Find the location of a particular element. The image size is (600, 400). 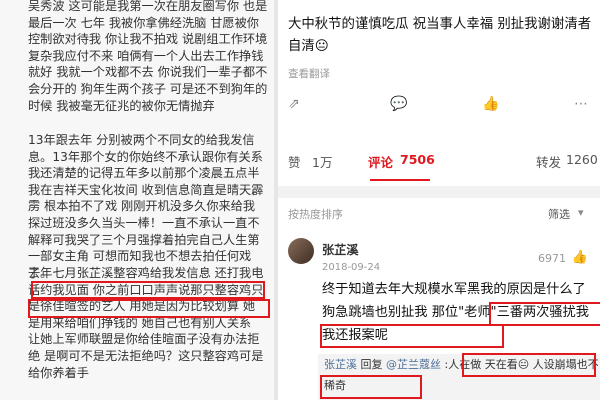

sort-label: 按热度排序 is located at coordinates (315, 214).